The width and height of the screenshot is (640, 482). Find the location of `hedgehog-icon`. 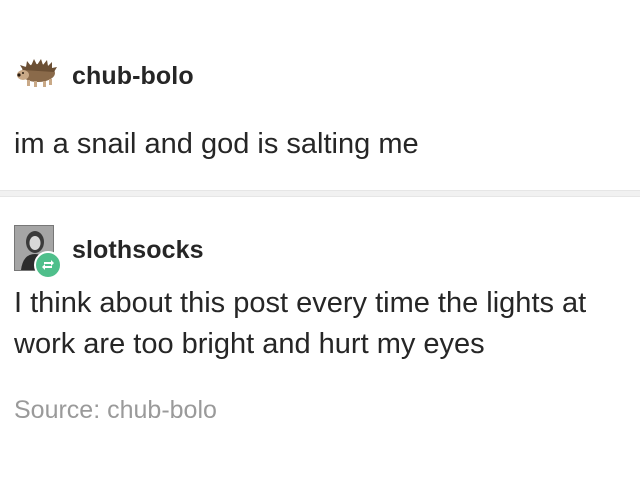

hedgehog-icon is located at coordinates (37, 76).